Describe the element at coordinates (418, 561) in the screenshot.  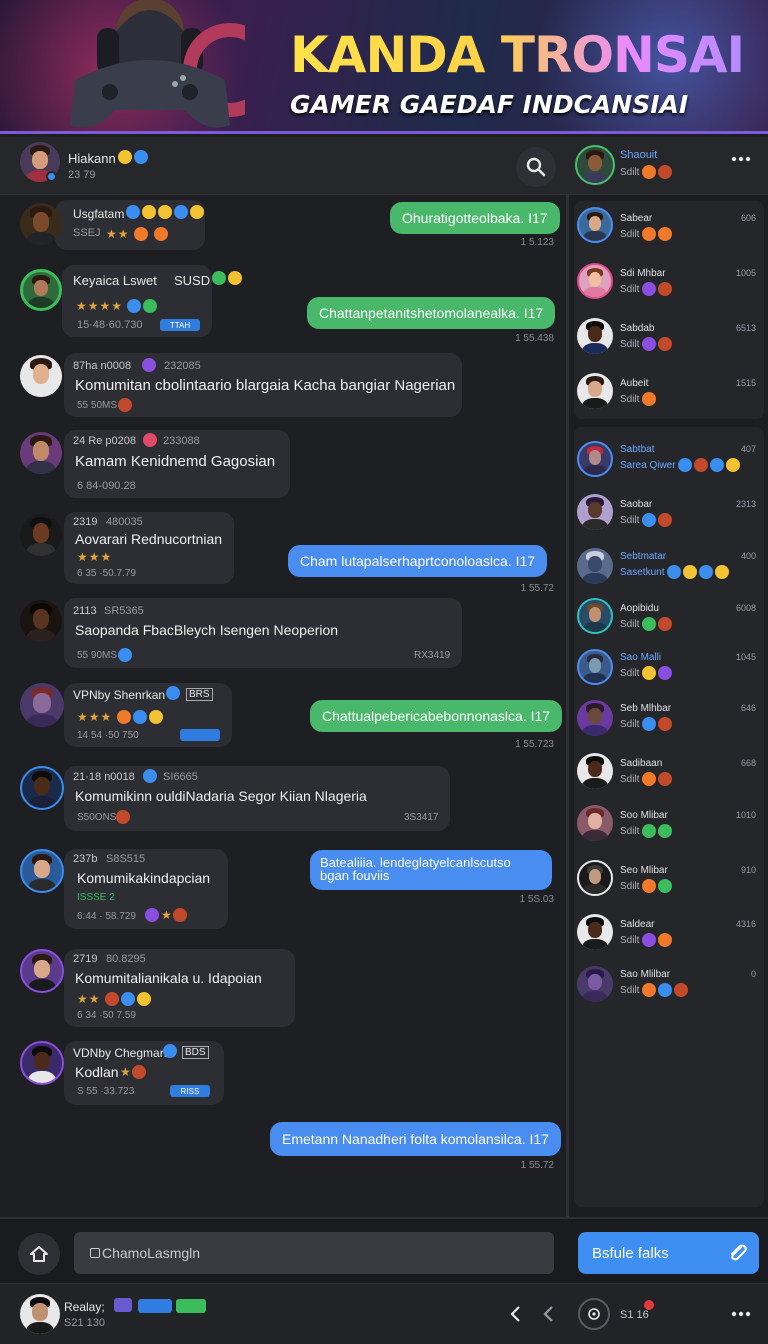
I see `outgoing-message: Cham lutapalserhaprtconoloaslca. I17` at that location.